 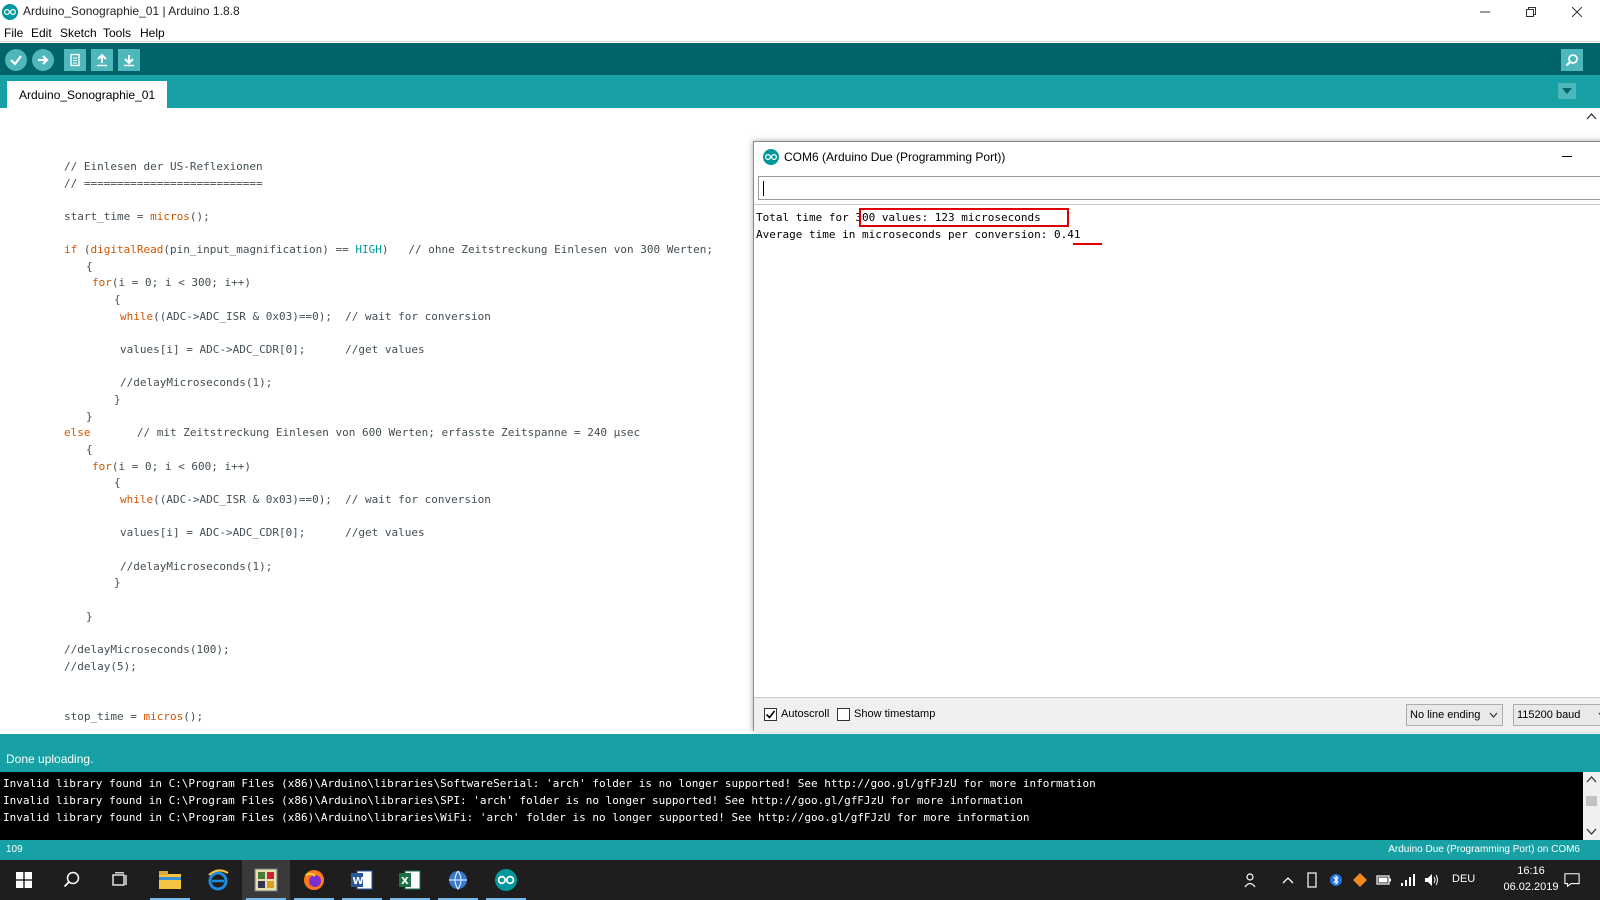 I want to click on scroll-thumb, so click(x=1591, y=801).